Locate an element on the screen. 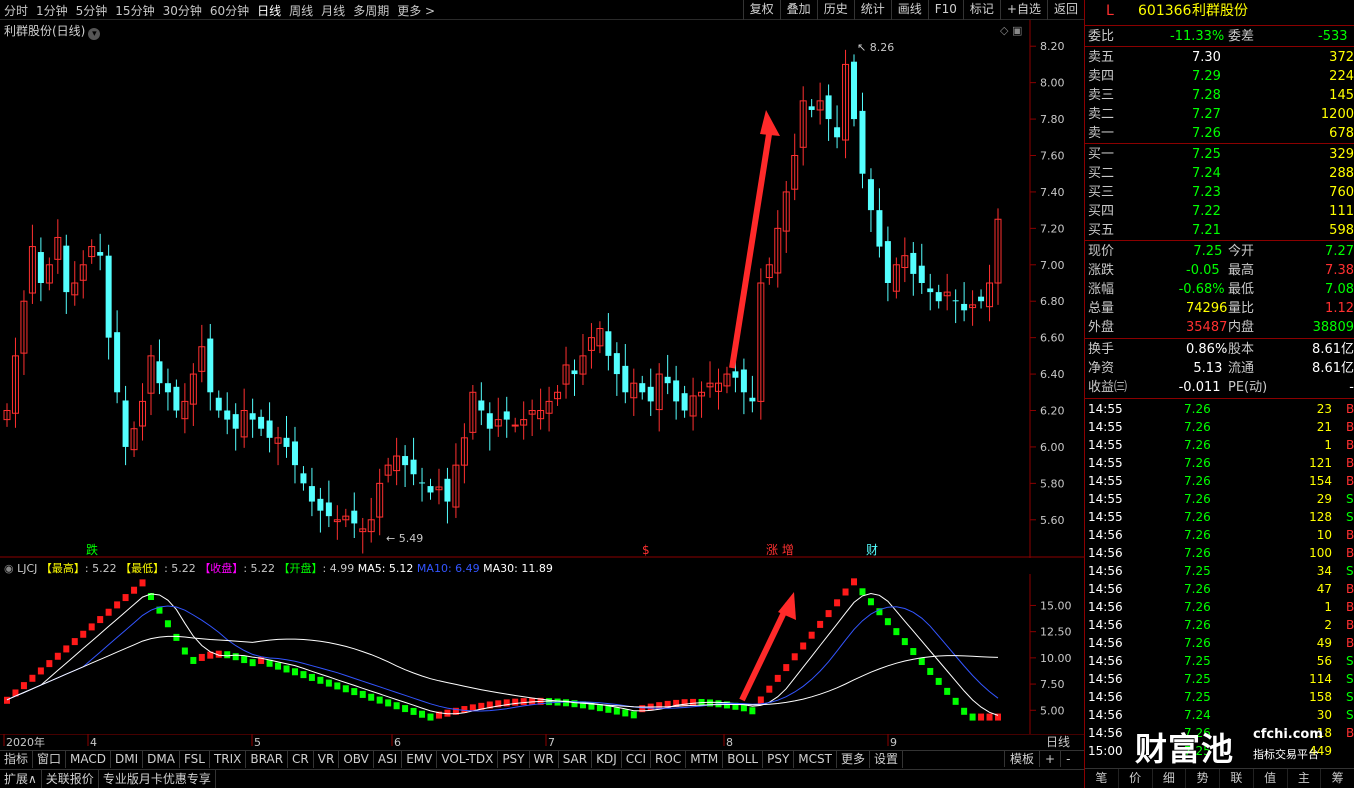 The width and height of the screenshot is (1354, 788). tick-row: 14:55 7.26 121 B is located at coordinates (1221, 463).